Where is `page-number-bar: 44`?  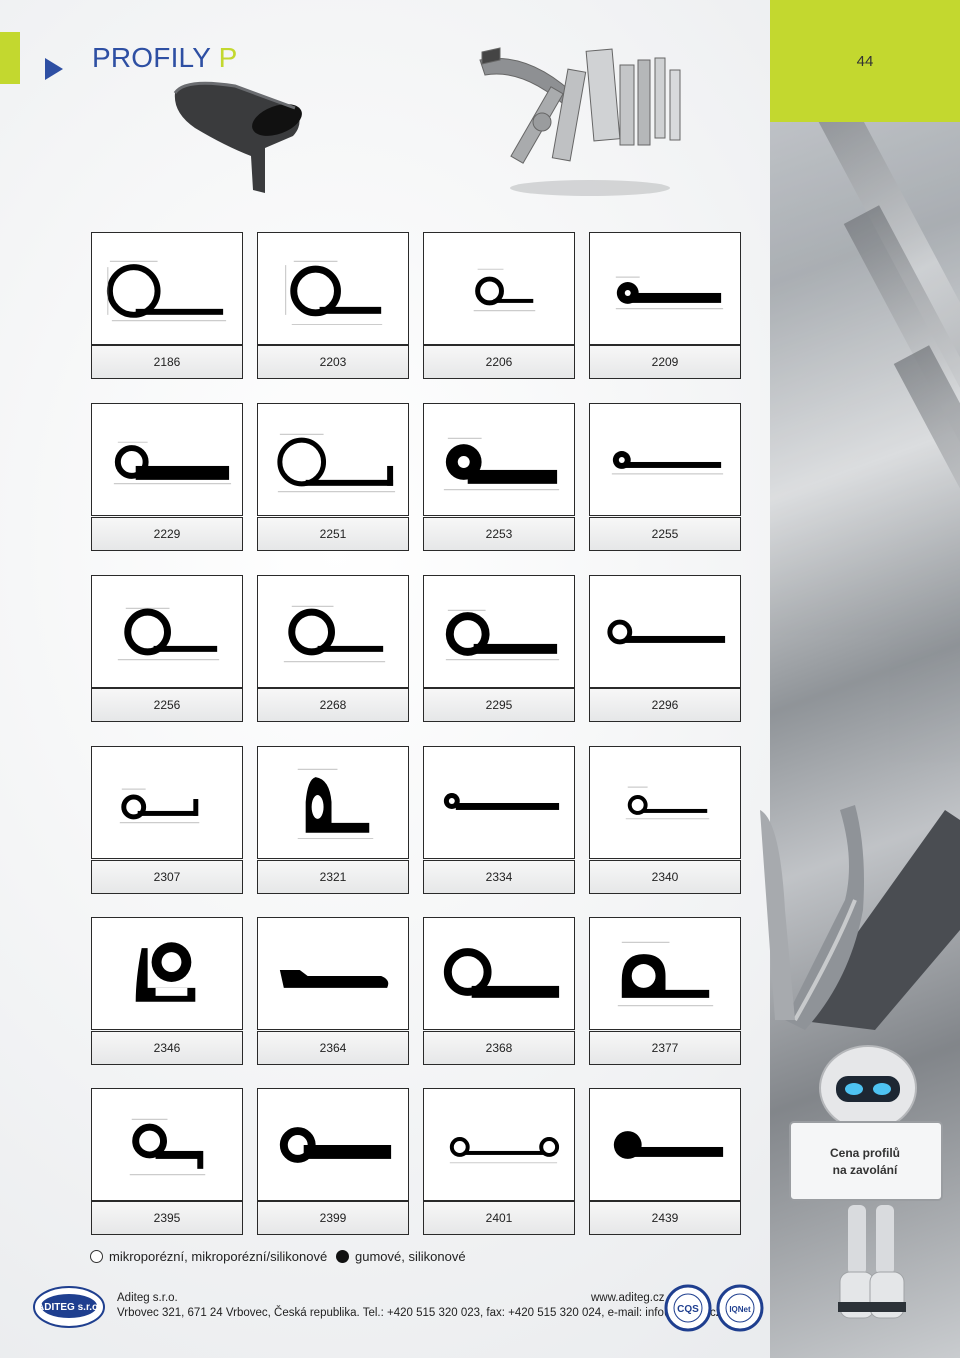
page-number-bar: 44 is located at coordinates (865, 61).